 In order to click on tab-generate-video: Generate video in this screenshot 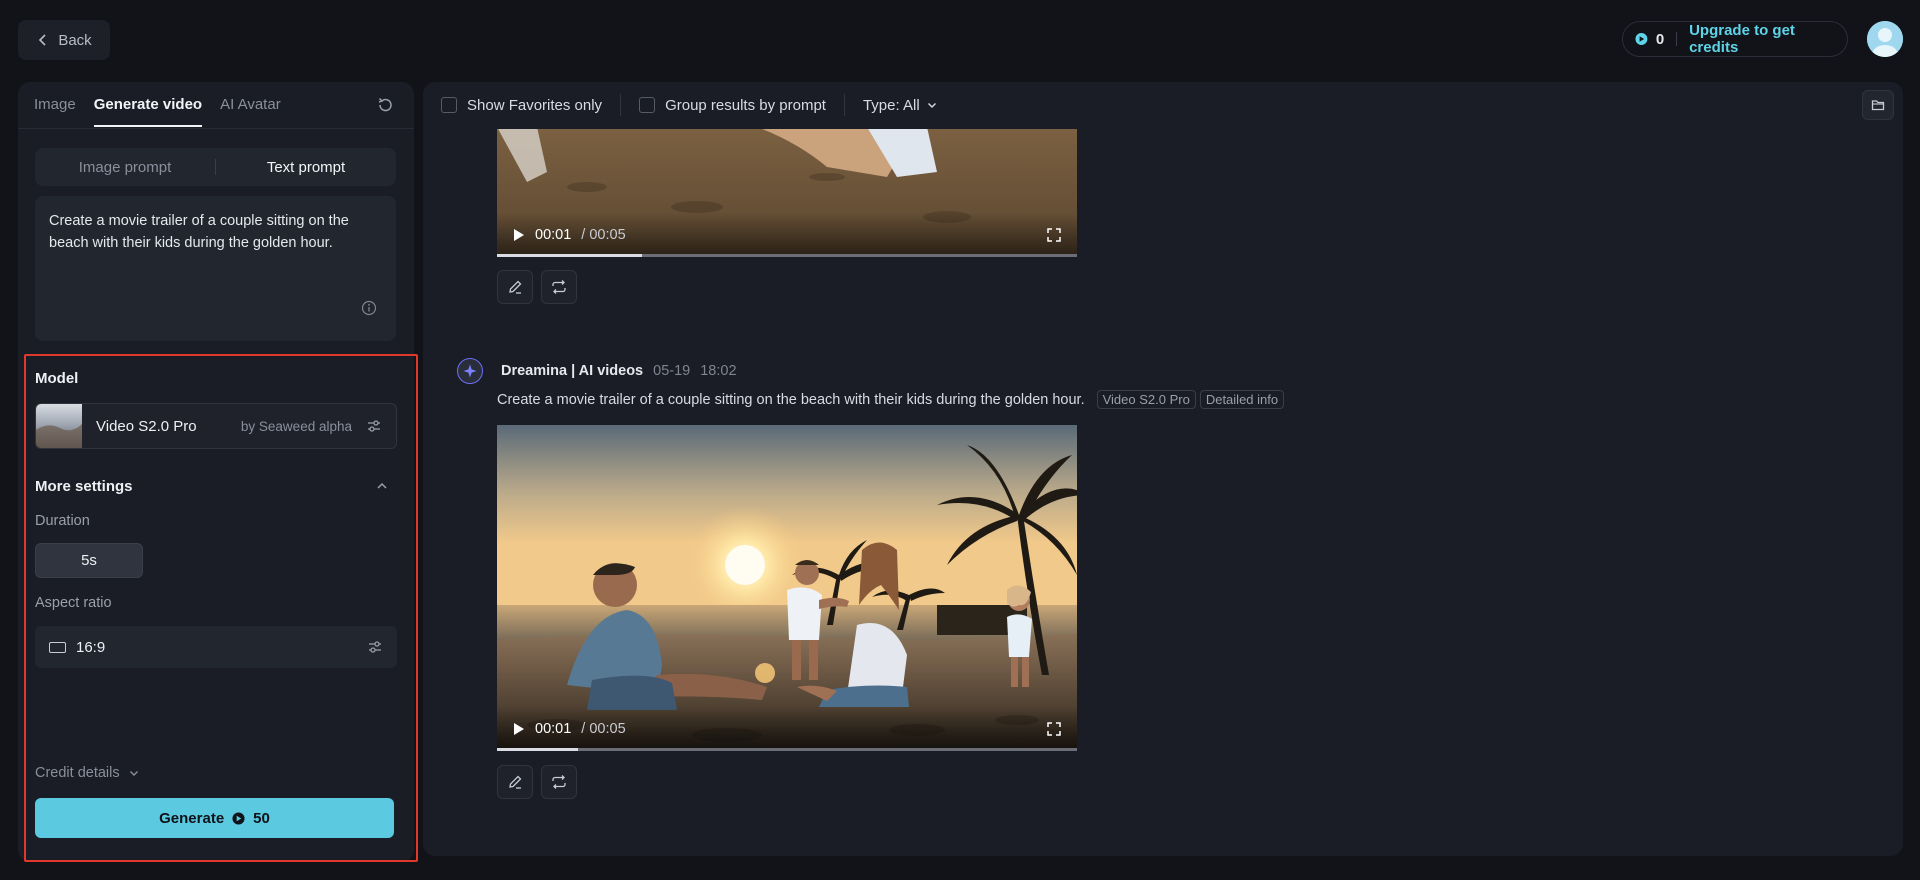, I will do `click(148, 111)`.